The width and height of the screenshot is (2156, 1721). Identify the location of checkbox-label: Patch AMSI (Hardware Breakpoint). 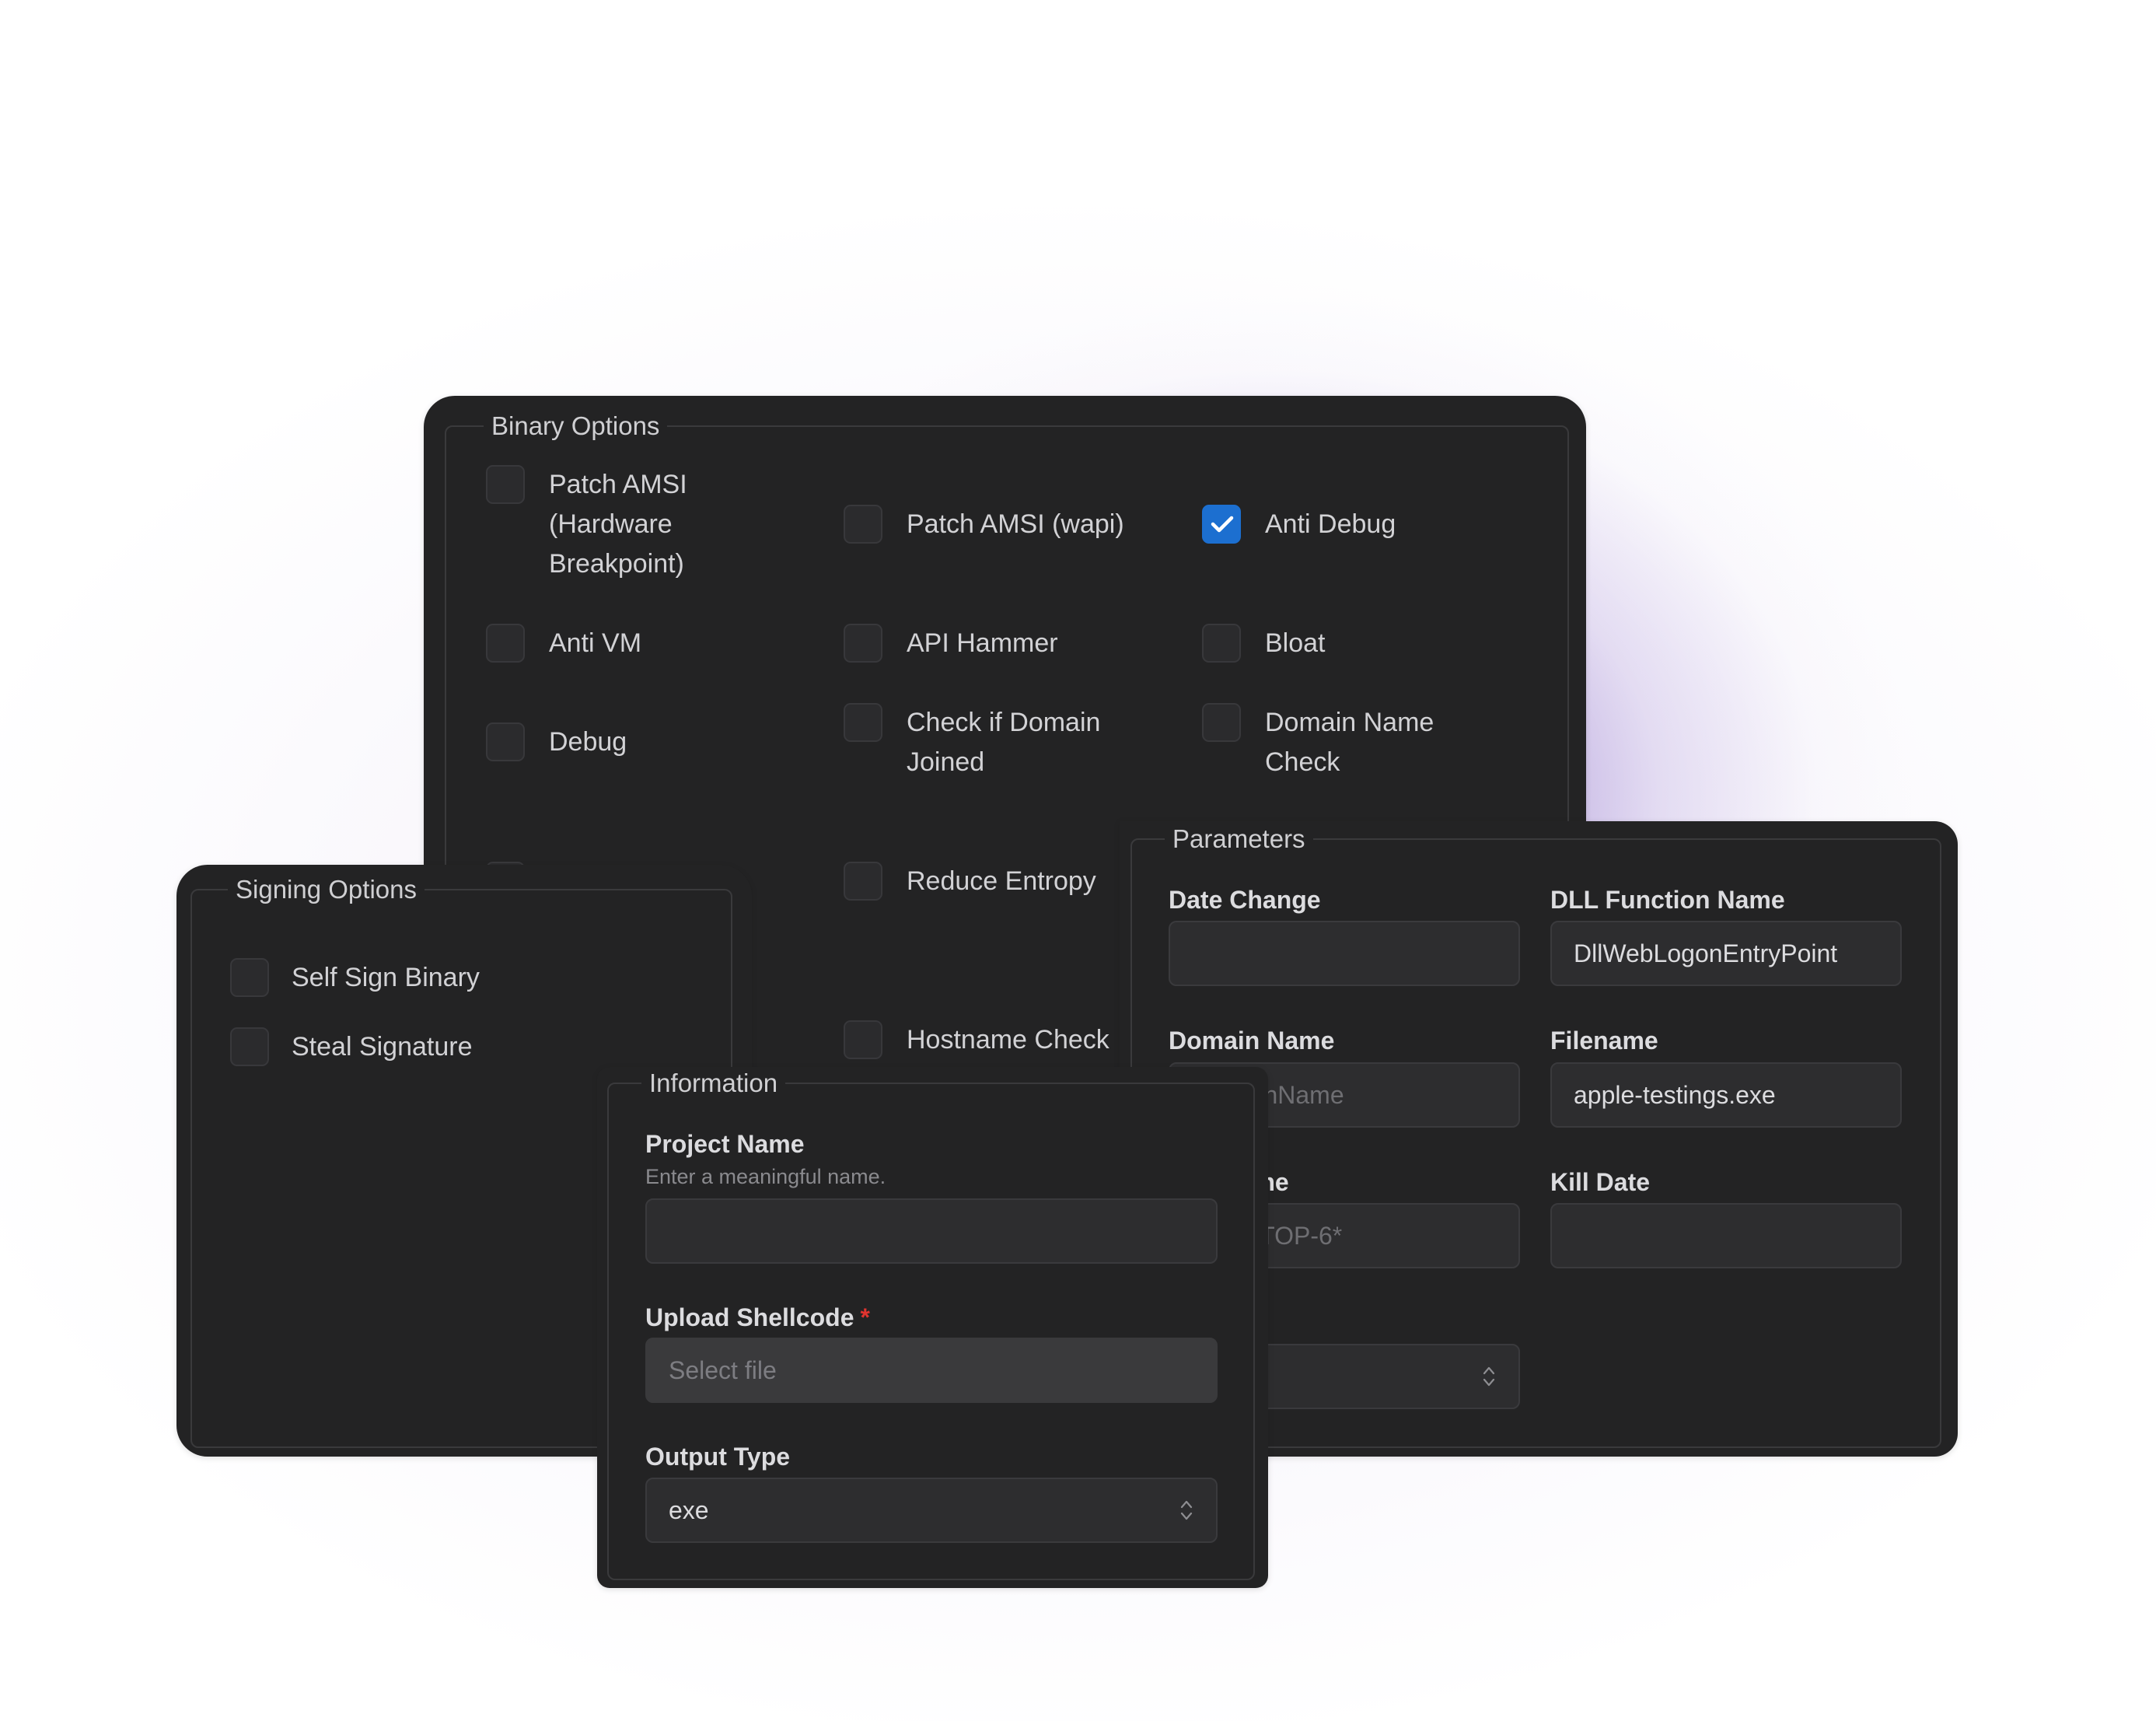
(618, 524).